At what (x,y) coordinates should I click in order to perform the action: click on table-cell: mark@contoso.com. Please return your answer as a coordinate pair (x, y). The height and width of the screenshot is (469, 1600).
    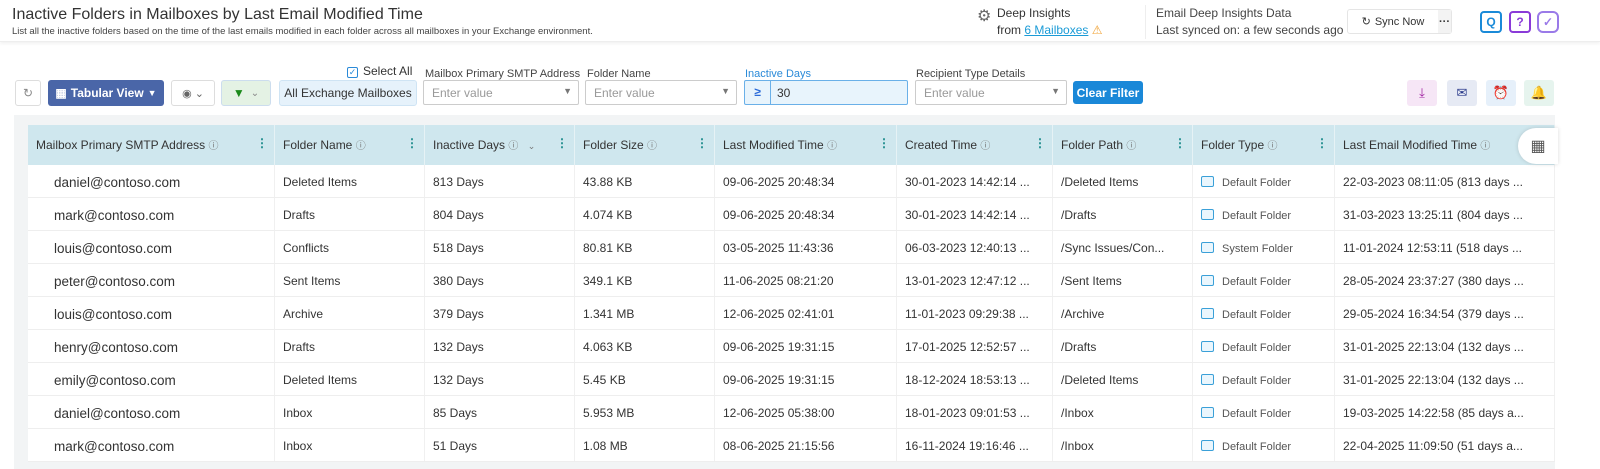
    Looking at the image, I should click on (151, 445).